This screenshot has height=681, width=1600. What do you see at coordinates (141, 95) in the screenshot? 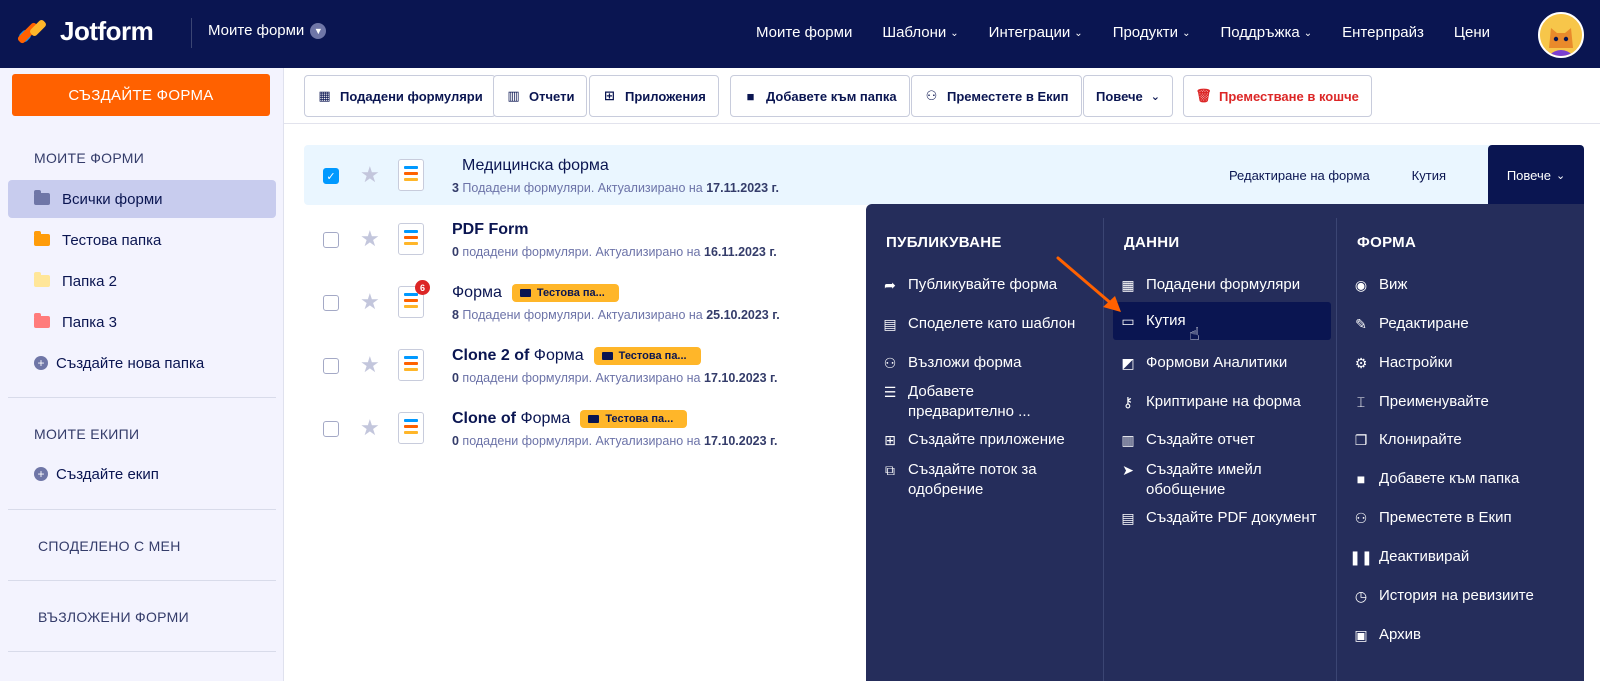
I see `create-form-button: СЪЗДАЙТЕ ФОРМА` at bounding box center [141, 95].